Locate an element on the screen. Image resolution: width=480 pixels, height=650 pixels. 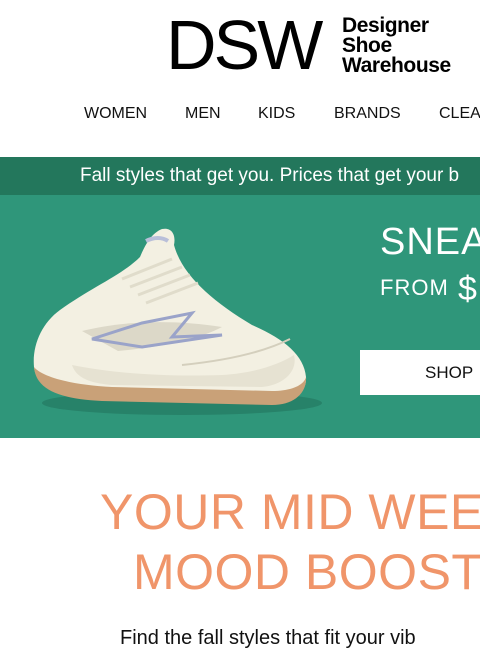
logo-wordmark: Designer Shoe Warehouse is located at coordinates (396, 45).